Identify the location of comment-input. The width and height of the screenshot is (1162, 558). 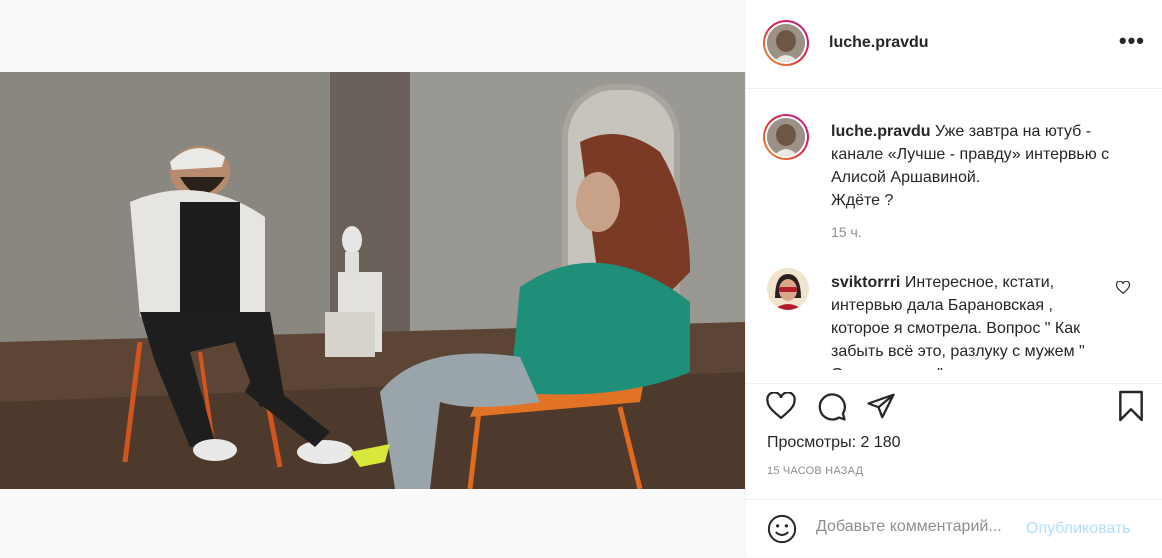
(921, 527).